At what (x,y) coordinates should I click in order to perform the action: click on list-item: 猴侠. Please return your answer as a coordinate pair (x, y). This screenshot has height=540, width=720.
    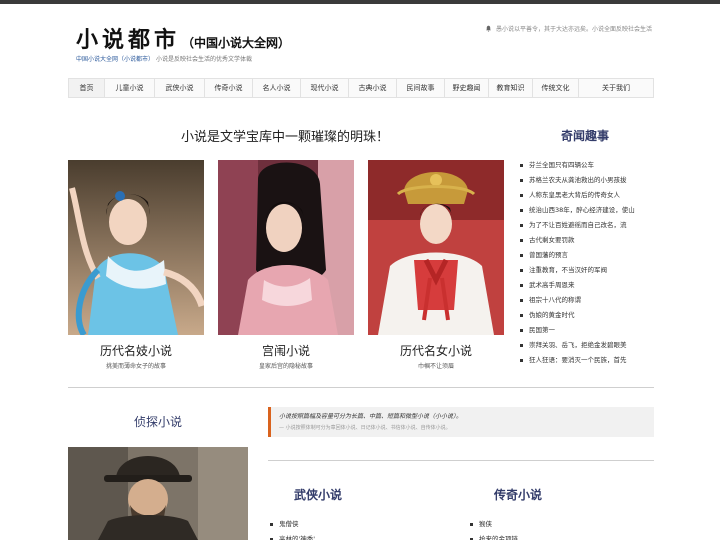
    Looking at the image, I should click on (494, 524).